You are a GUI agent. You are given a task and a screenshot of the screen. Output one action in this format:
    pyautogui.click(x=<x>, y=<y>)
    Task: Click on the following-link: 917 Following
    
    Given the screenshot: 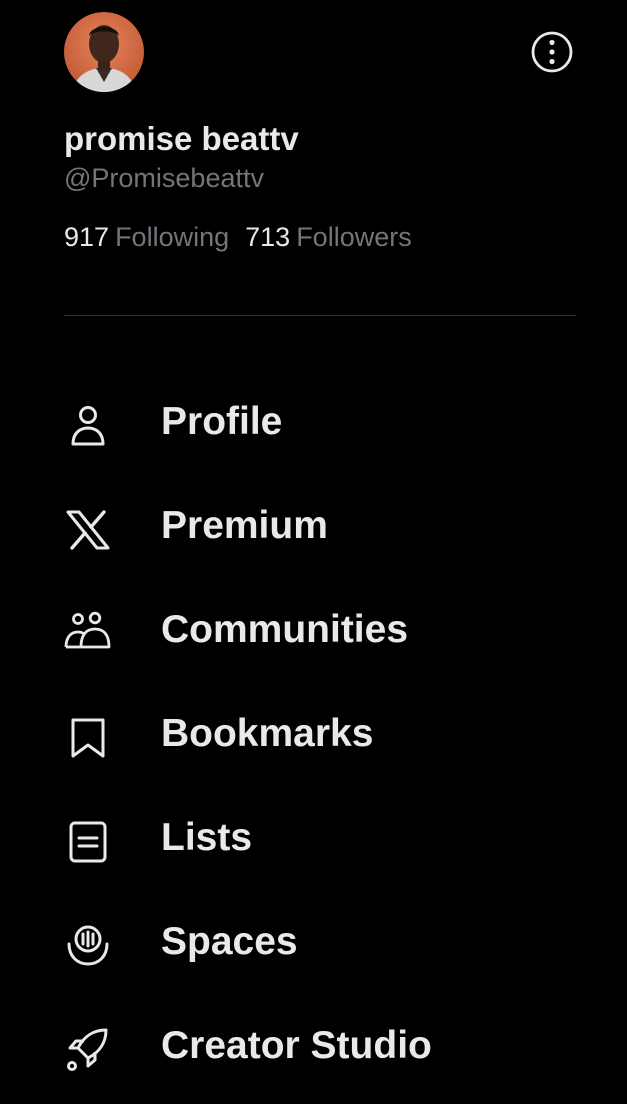 What is the action you would take?
    pyautogui.click(x=146, y=237)
    